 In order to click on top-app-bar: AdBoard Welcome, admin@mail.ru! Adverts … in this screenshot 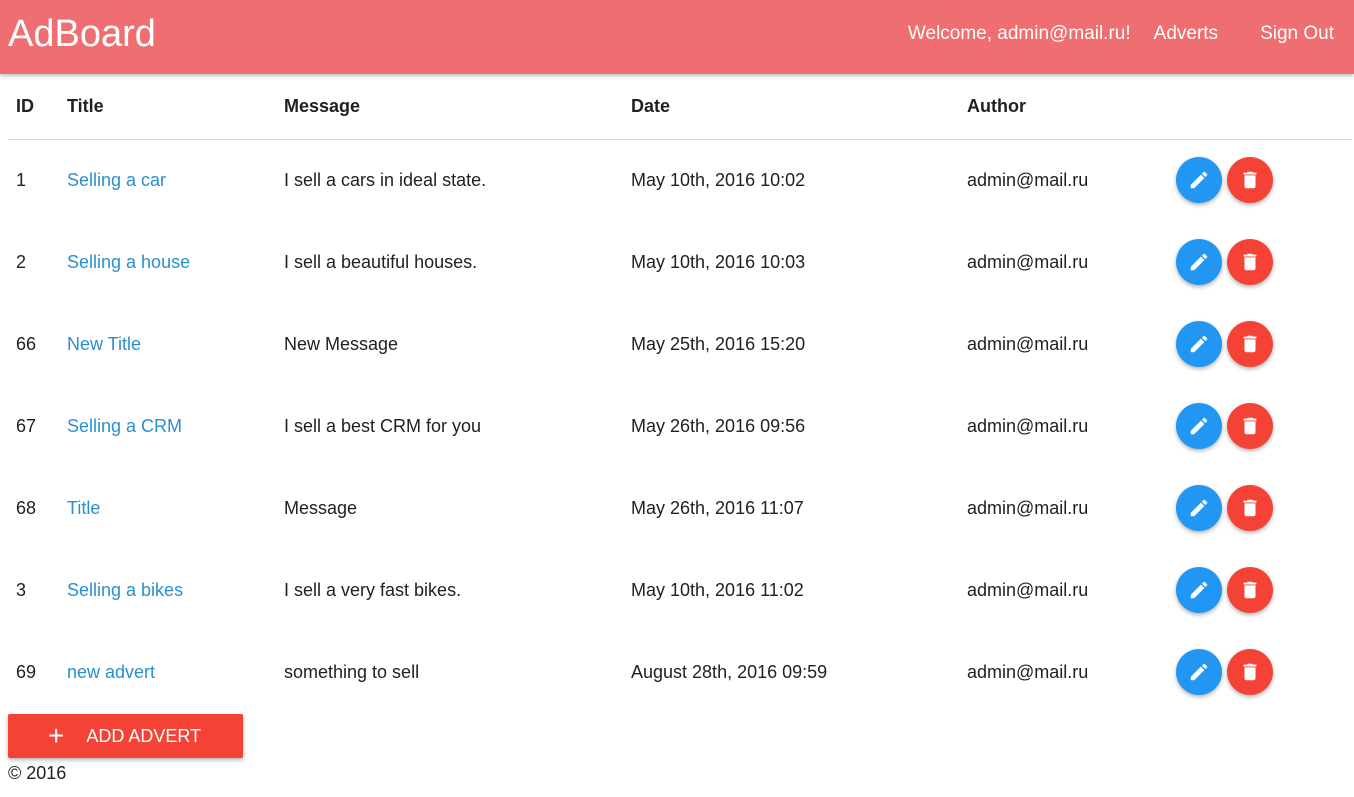, I will do `click(677, 37)`.